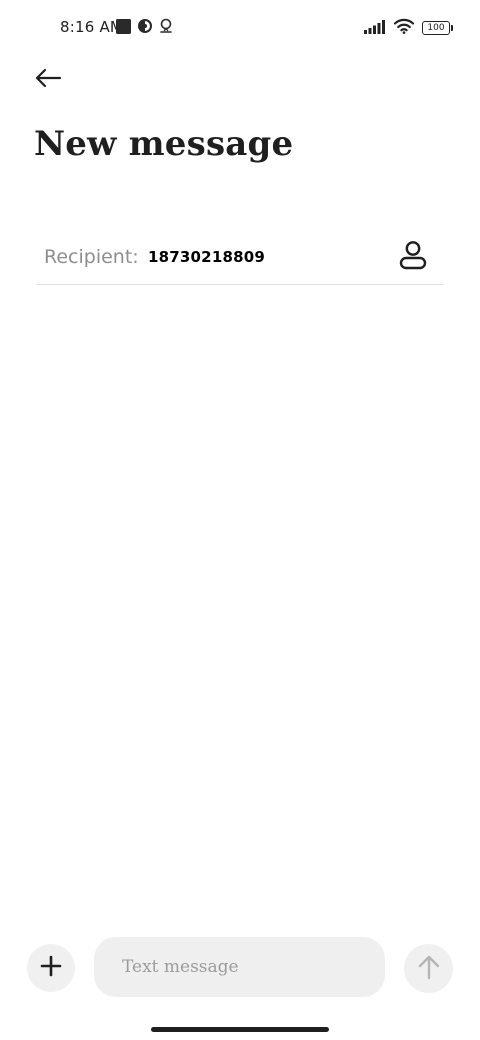 This screenshot has height=1040, width=480. I want to click on contact-picker-button, so click(413, 257).